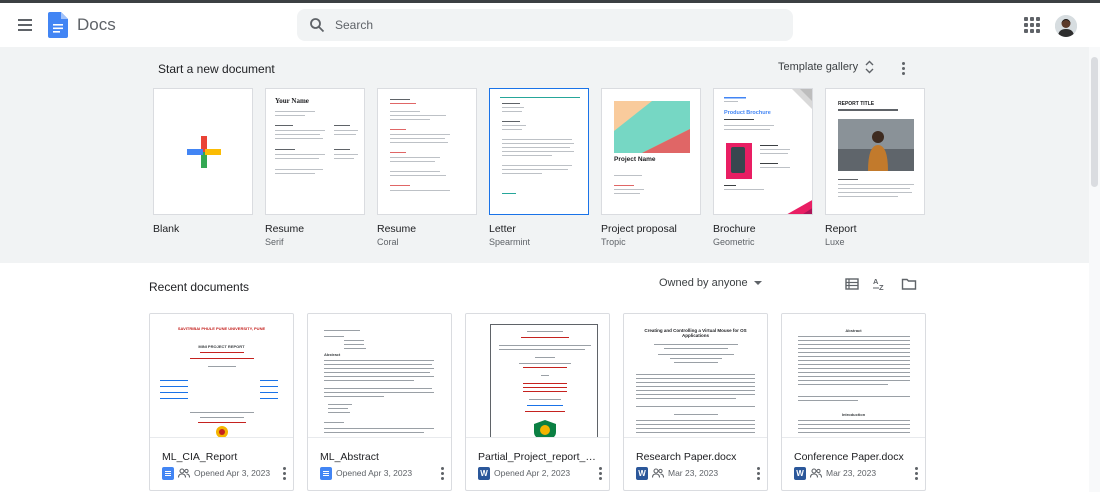  What do you see at coordinates (853, 414) in the screenshot?
I see `preview-subtitle: Introduction` at bounding box center [853, 414].